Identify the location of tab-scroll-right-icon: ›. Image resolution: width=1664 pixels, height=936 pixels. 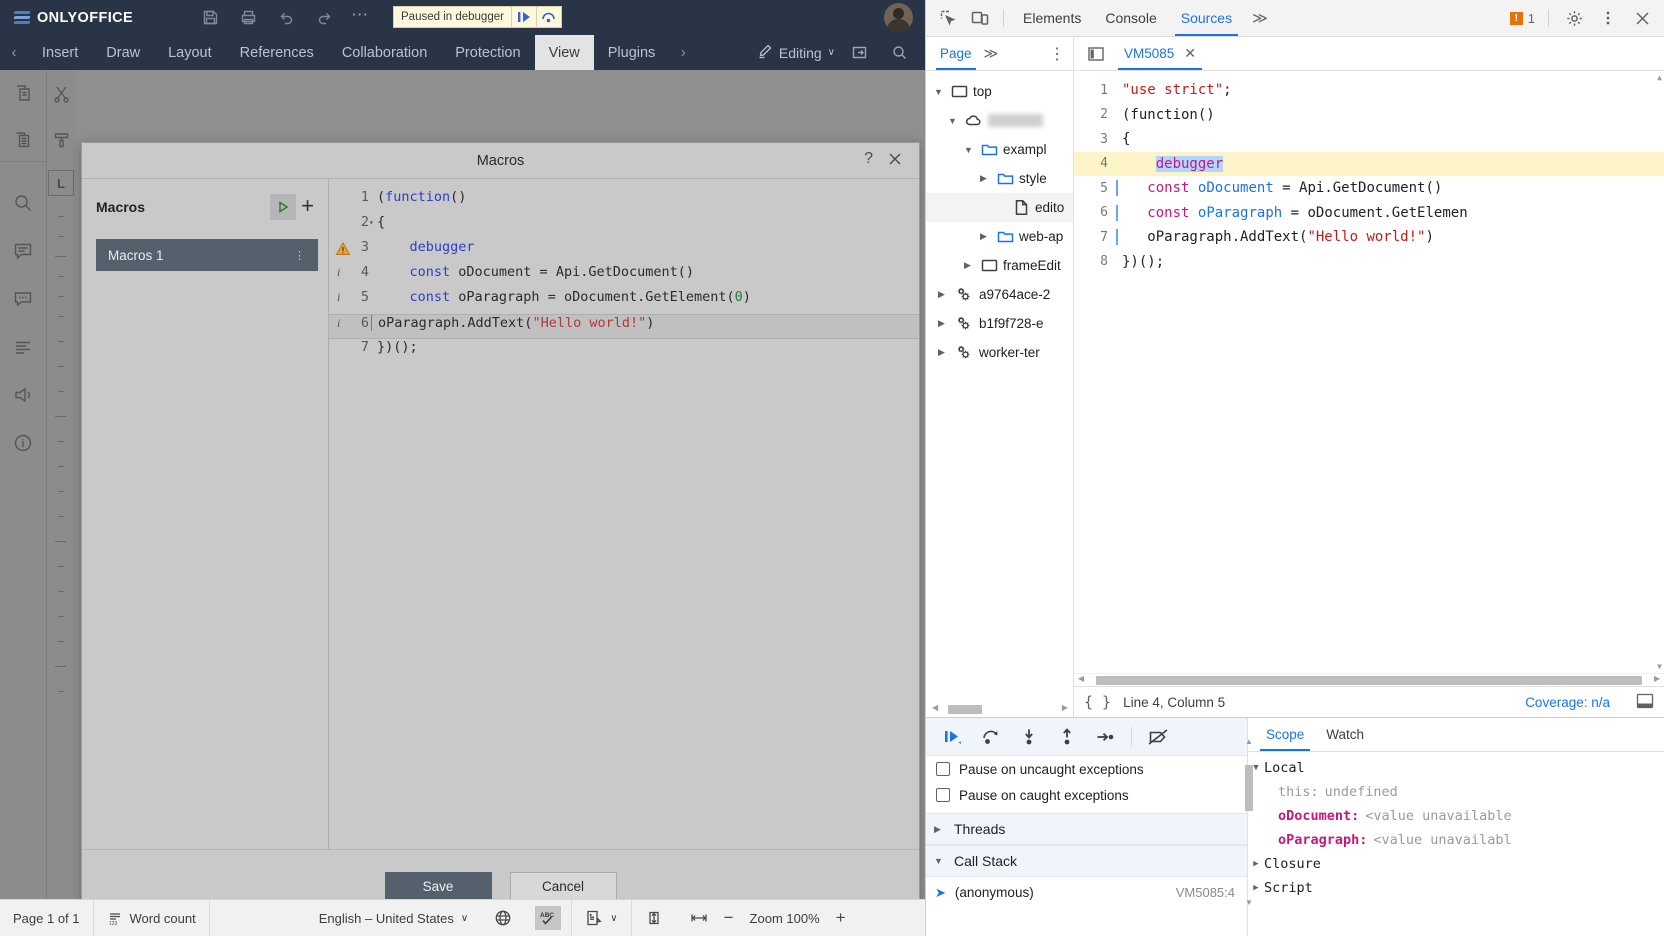
(683, 52).